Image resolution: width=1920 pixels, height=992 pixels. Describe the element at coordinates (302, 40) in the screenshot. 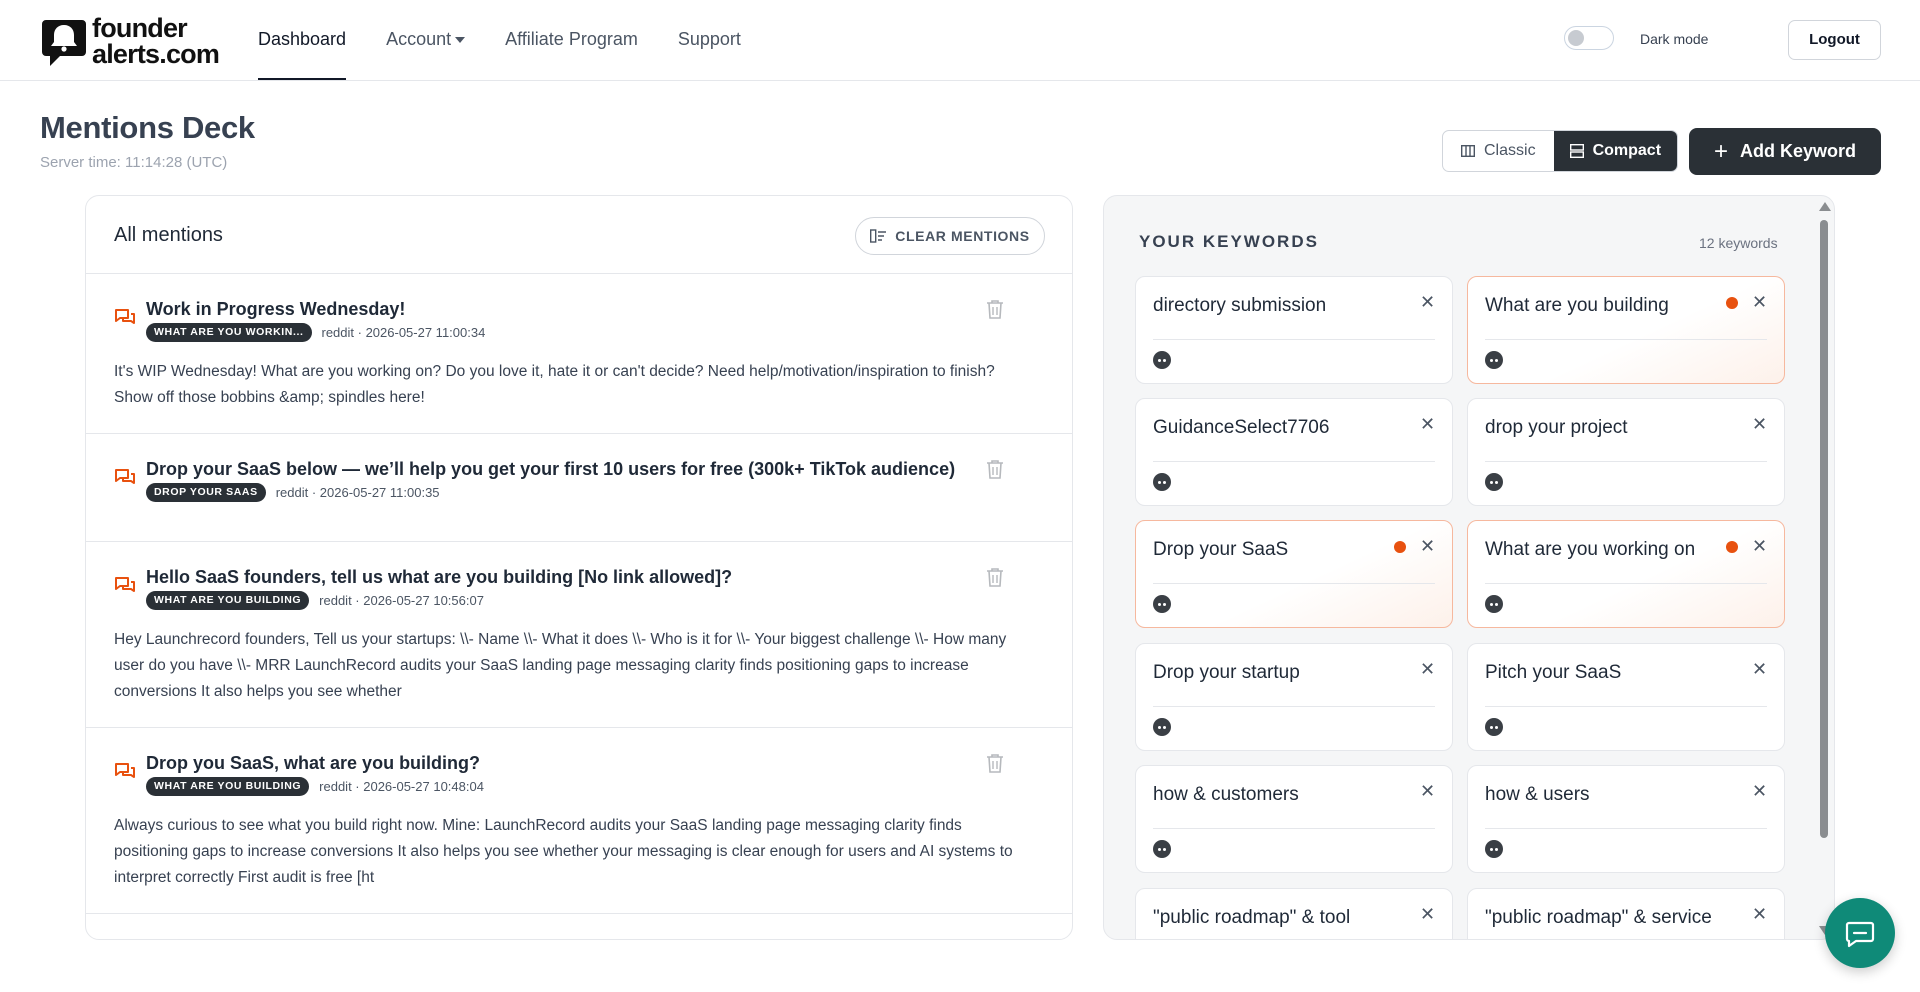

I see `nav-dashboard: Dashboard` at that location.